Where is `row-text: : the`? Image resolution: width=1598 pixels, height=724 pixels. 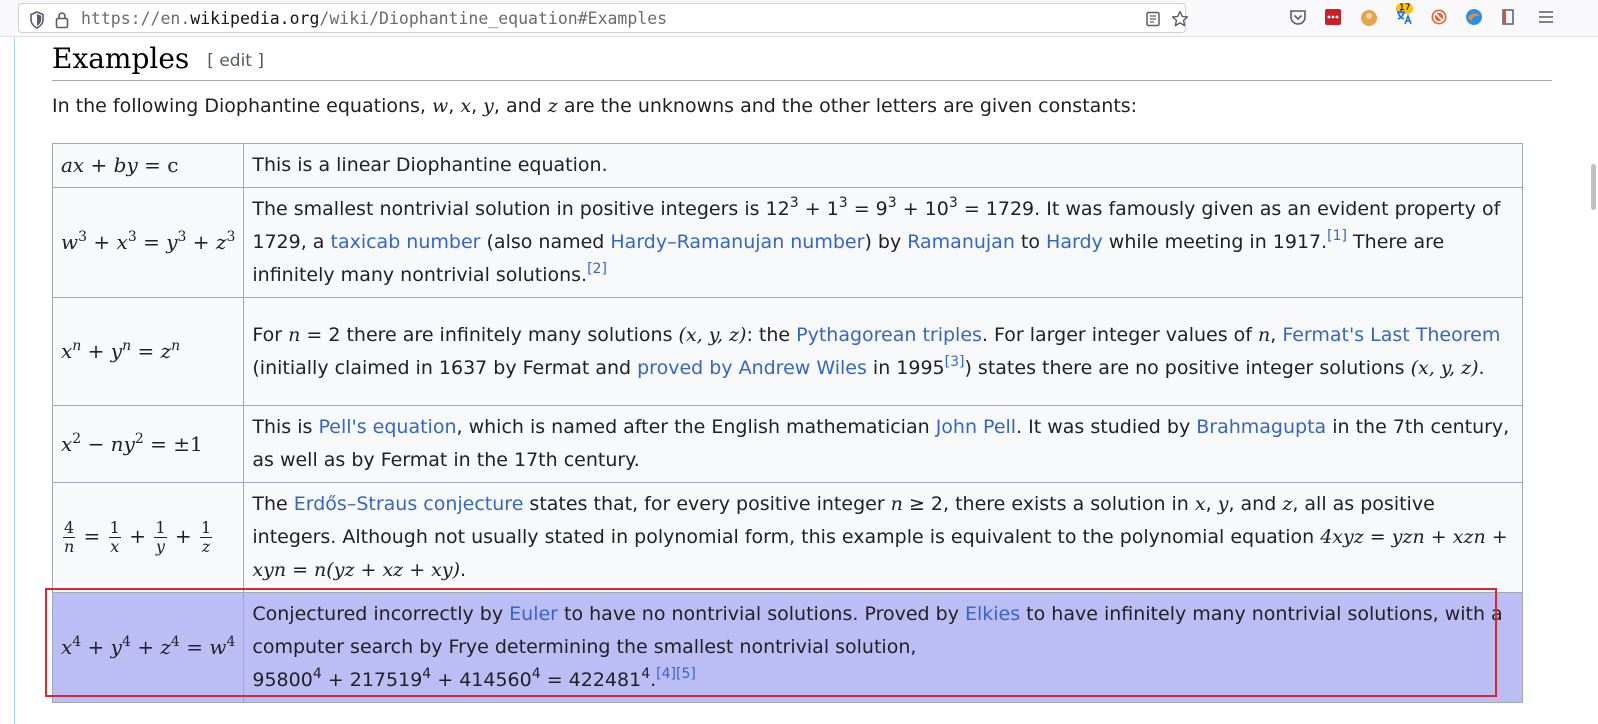 row-text: : the is located at coordinates (771, 334).